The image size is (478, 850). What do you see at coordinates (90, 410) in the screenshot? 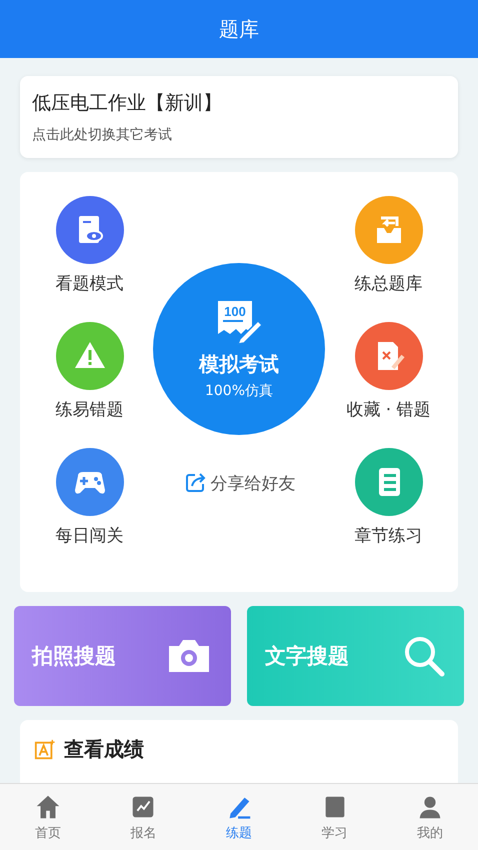
I see `feature-label: 练易错题` at bounding box center [90, 410].